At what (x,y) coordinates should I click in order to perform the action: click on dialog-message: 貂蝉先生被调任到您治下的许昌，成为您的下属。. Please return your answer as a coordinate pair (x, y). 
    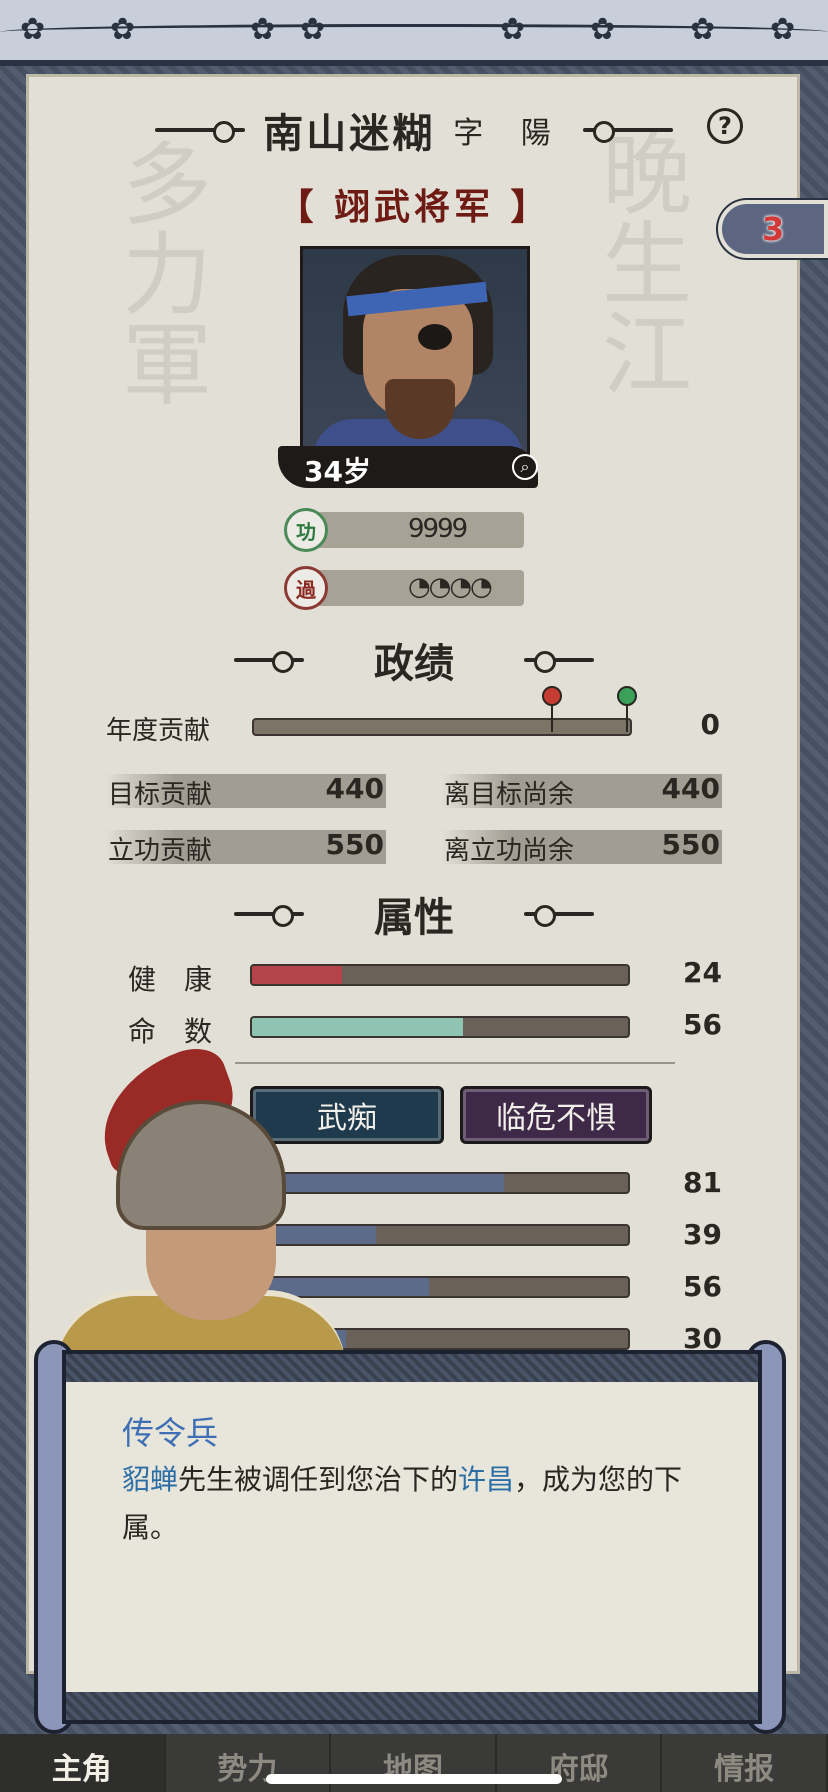
    Looking at the image, I should click on (422, 1504).